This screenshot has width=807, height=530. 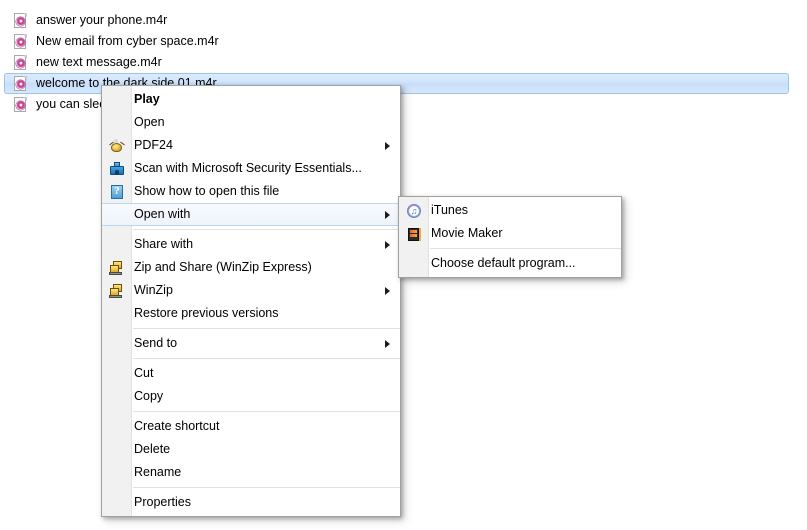 I want to click on show-how-to-open-icon: ?, so click(x=117, y=192).